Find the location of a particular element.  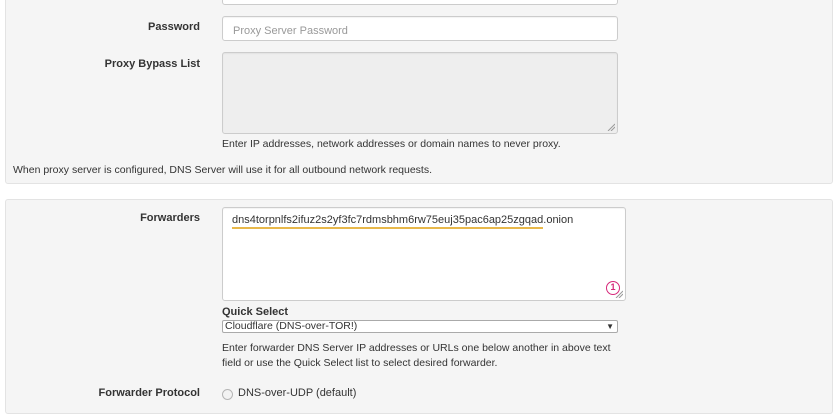

forwarders-label: Forwarders is located at coordinates (170, 218).